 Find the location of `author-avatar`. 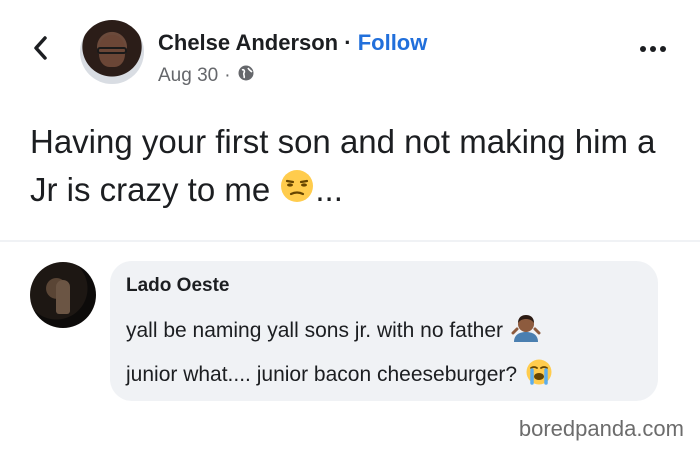

author-avatar is located at coordinates (112, 52).